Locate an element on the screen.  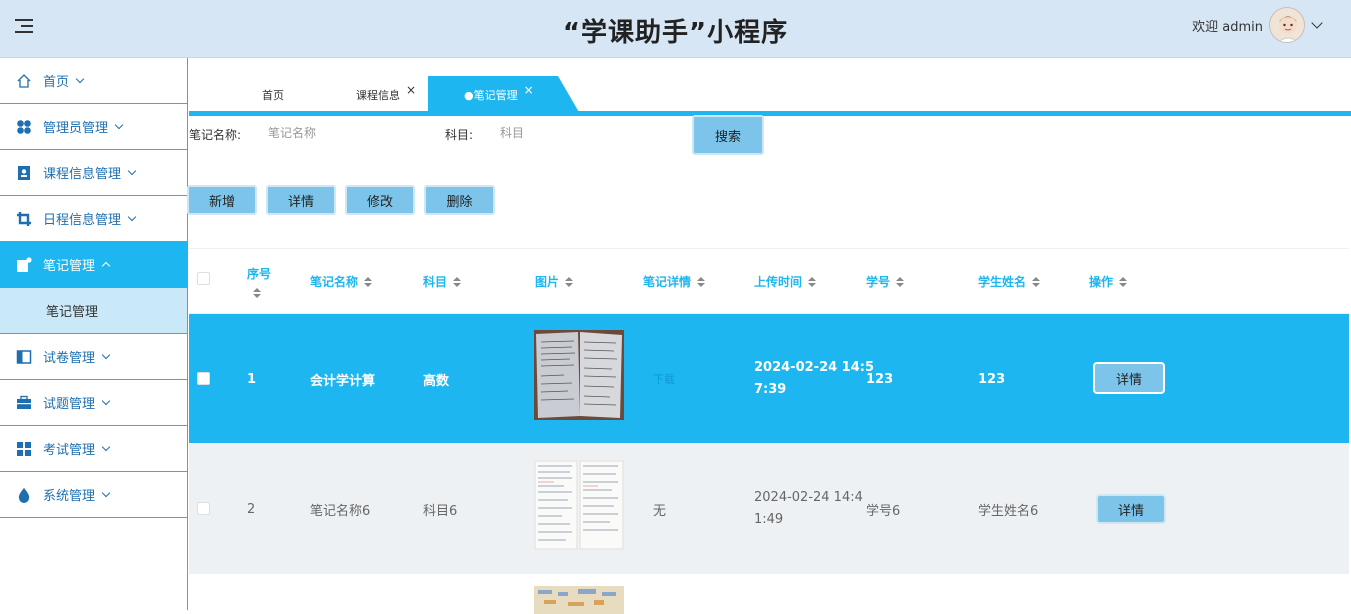
upload-time-line1: 2024-02-24 14:4 is located at coordinates (808, 497).